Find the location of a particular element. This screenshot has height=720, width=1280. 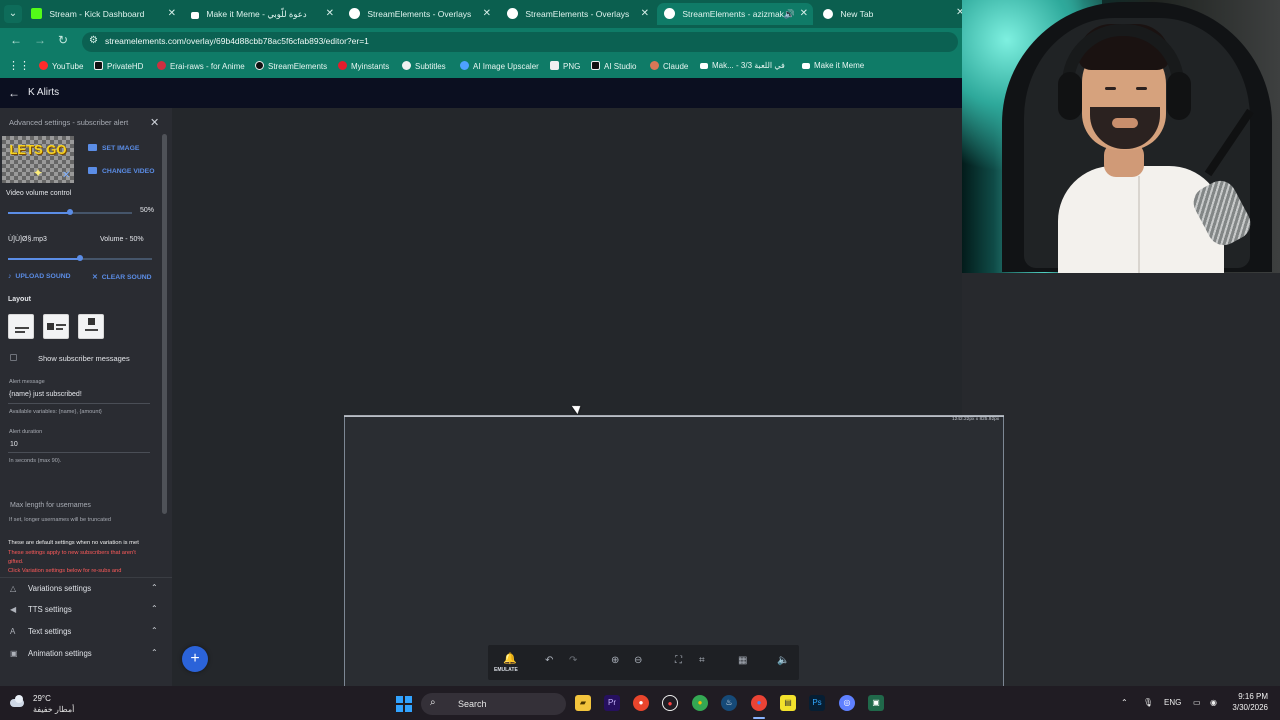

tab-new-tab: New Tab is located at coordinates (884, 14).